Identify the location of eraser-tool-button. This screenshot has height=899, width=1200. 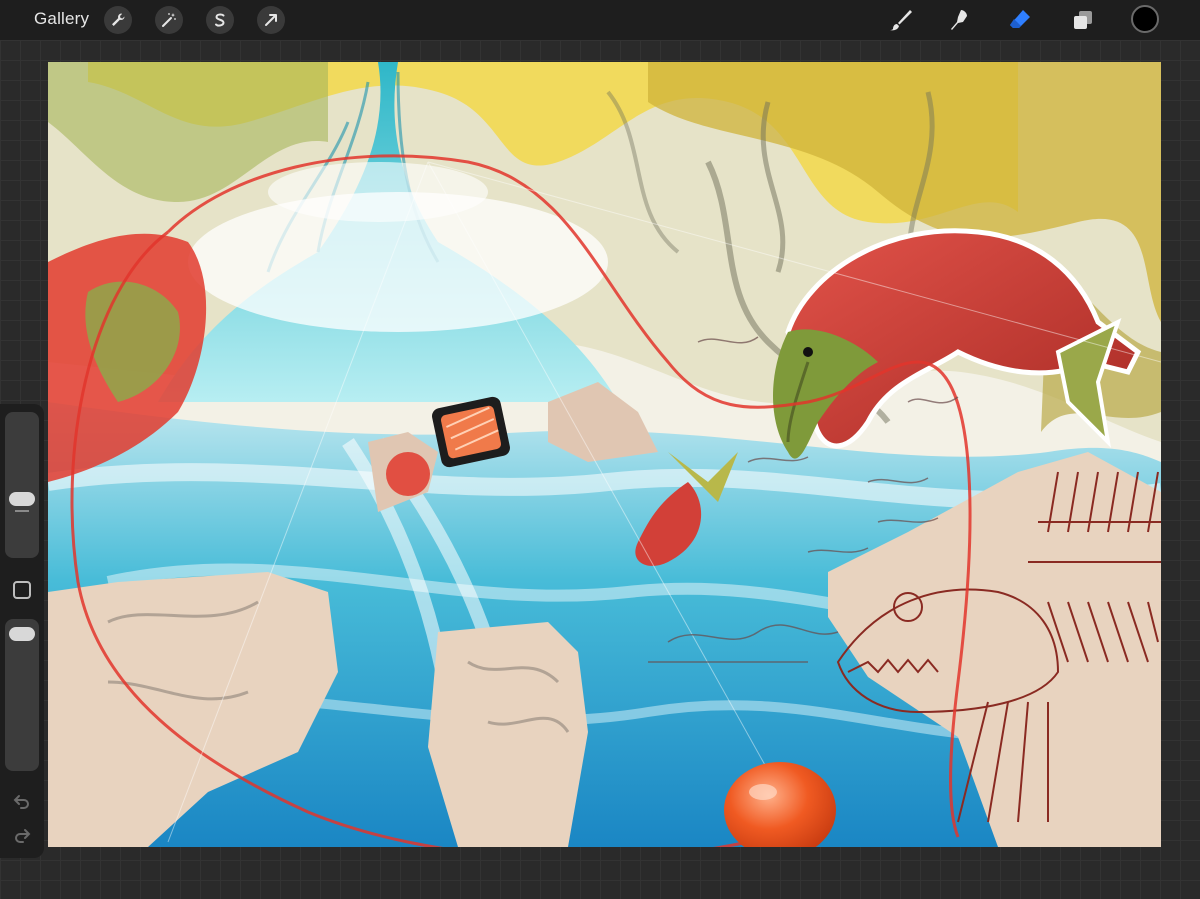
(1020, 20).